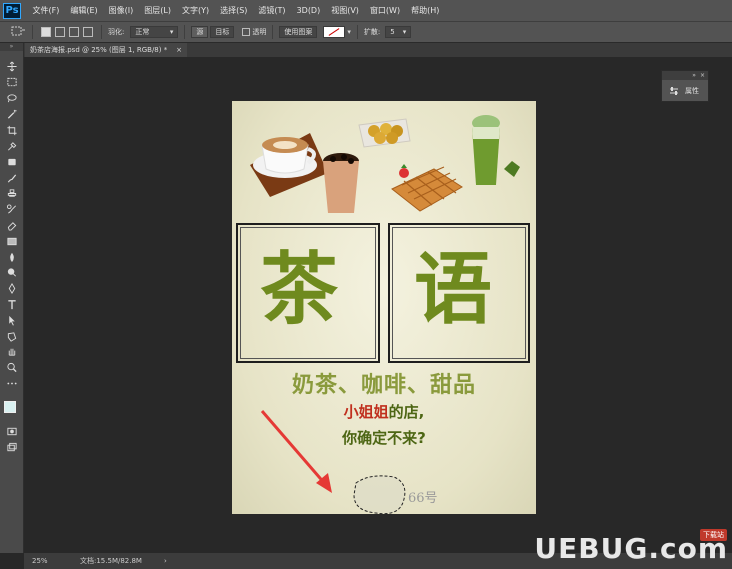 The height and width of the screenshot is (569, 732). What do you see at coordinates (341, 183) in the screenshot?
I see `bubble-tea-image` at bounding box center [341, 183].